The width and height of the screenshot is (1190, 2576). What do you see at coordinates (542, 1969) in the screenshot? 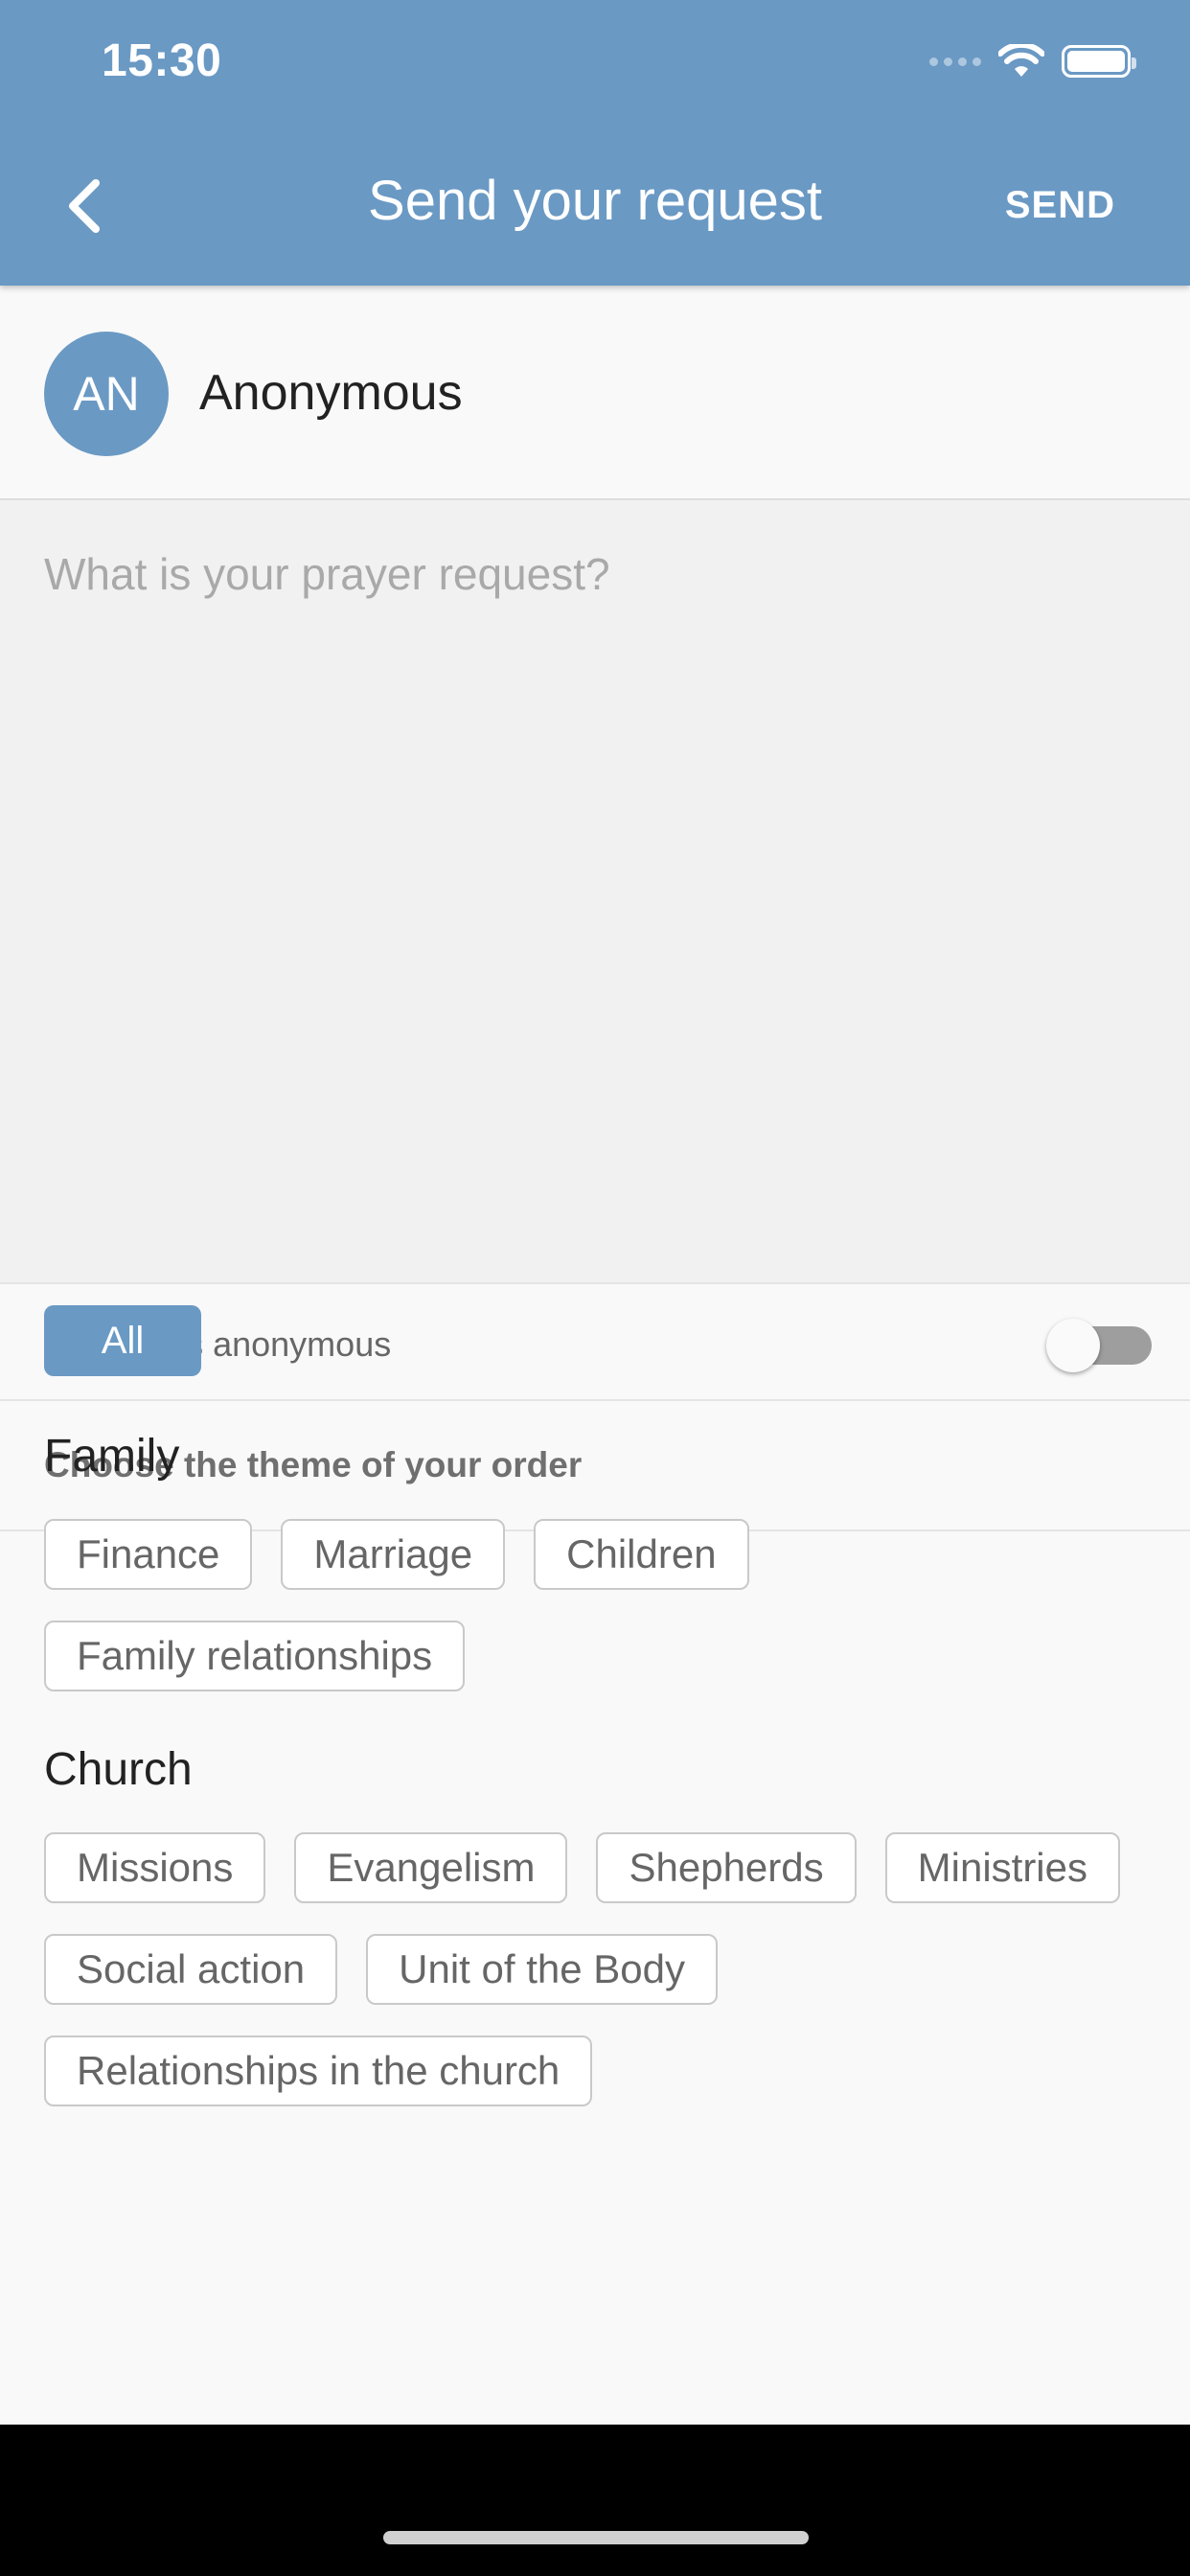
I see `theme-chip: Unit of the Body` at bounding box center [542, 1969].